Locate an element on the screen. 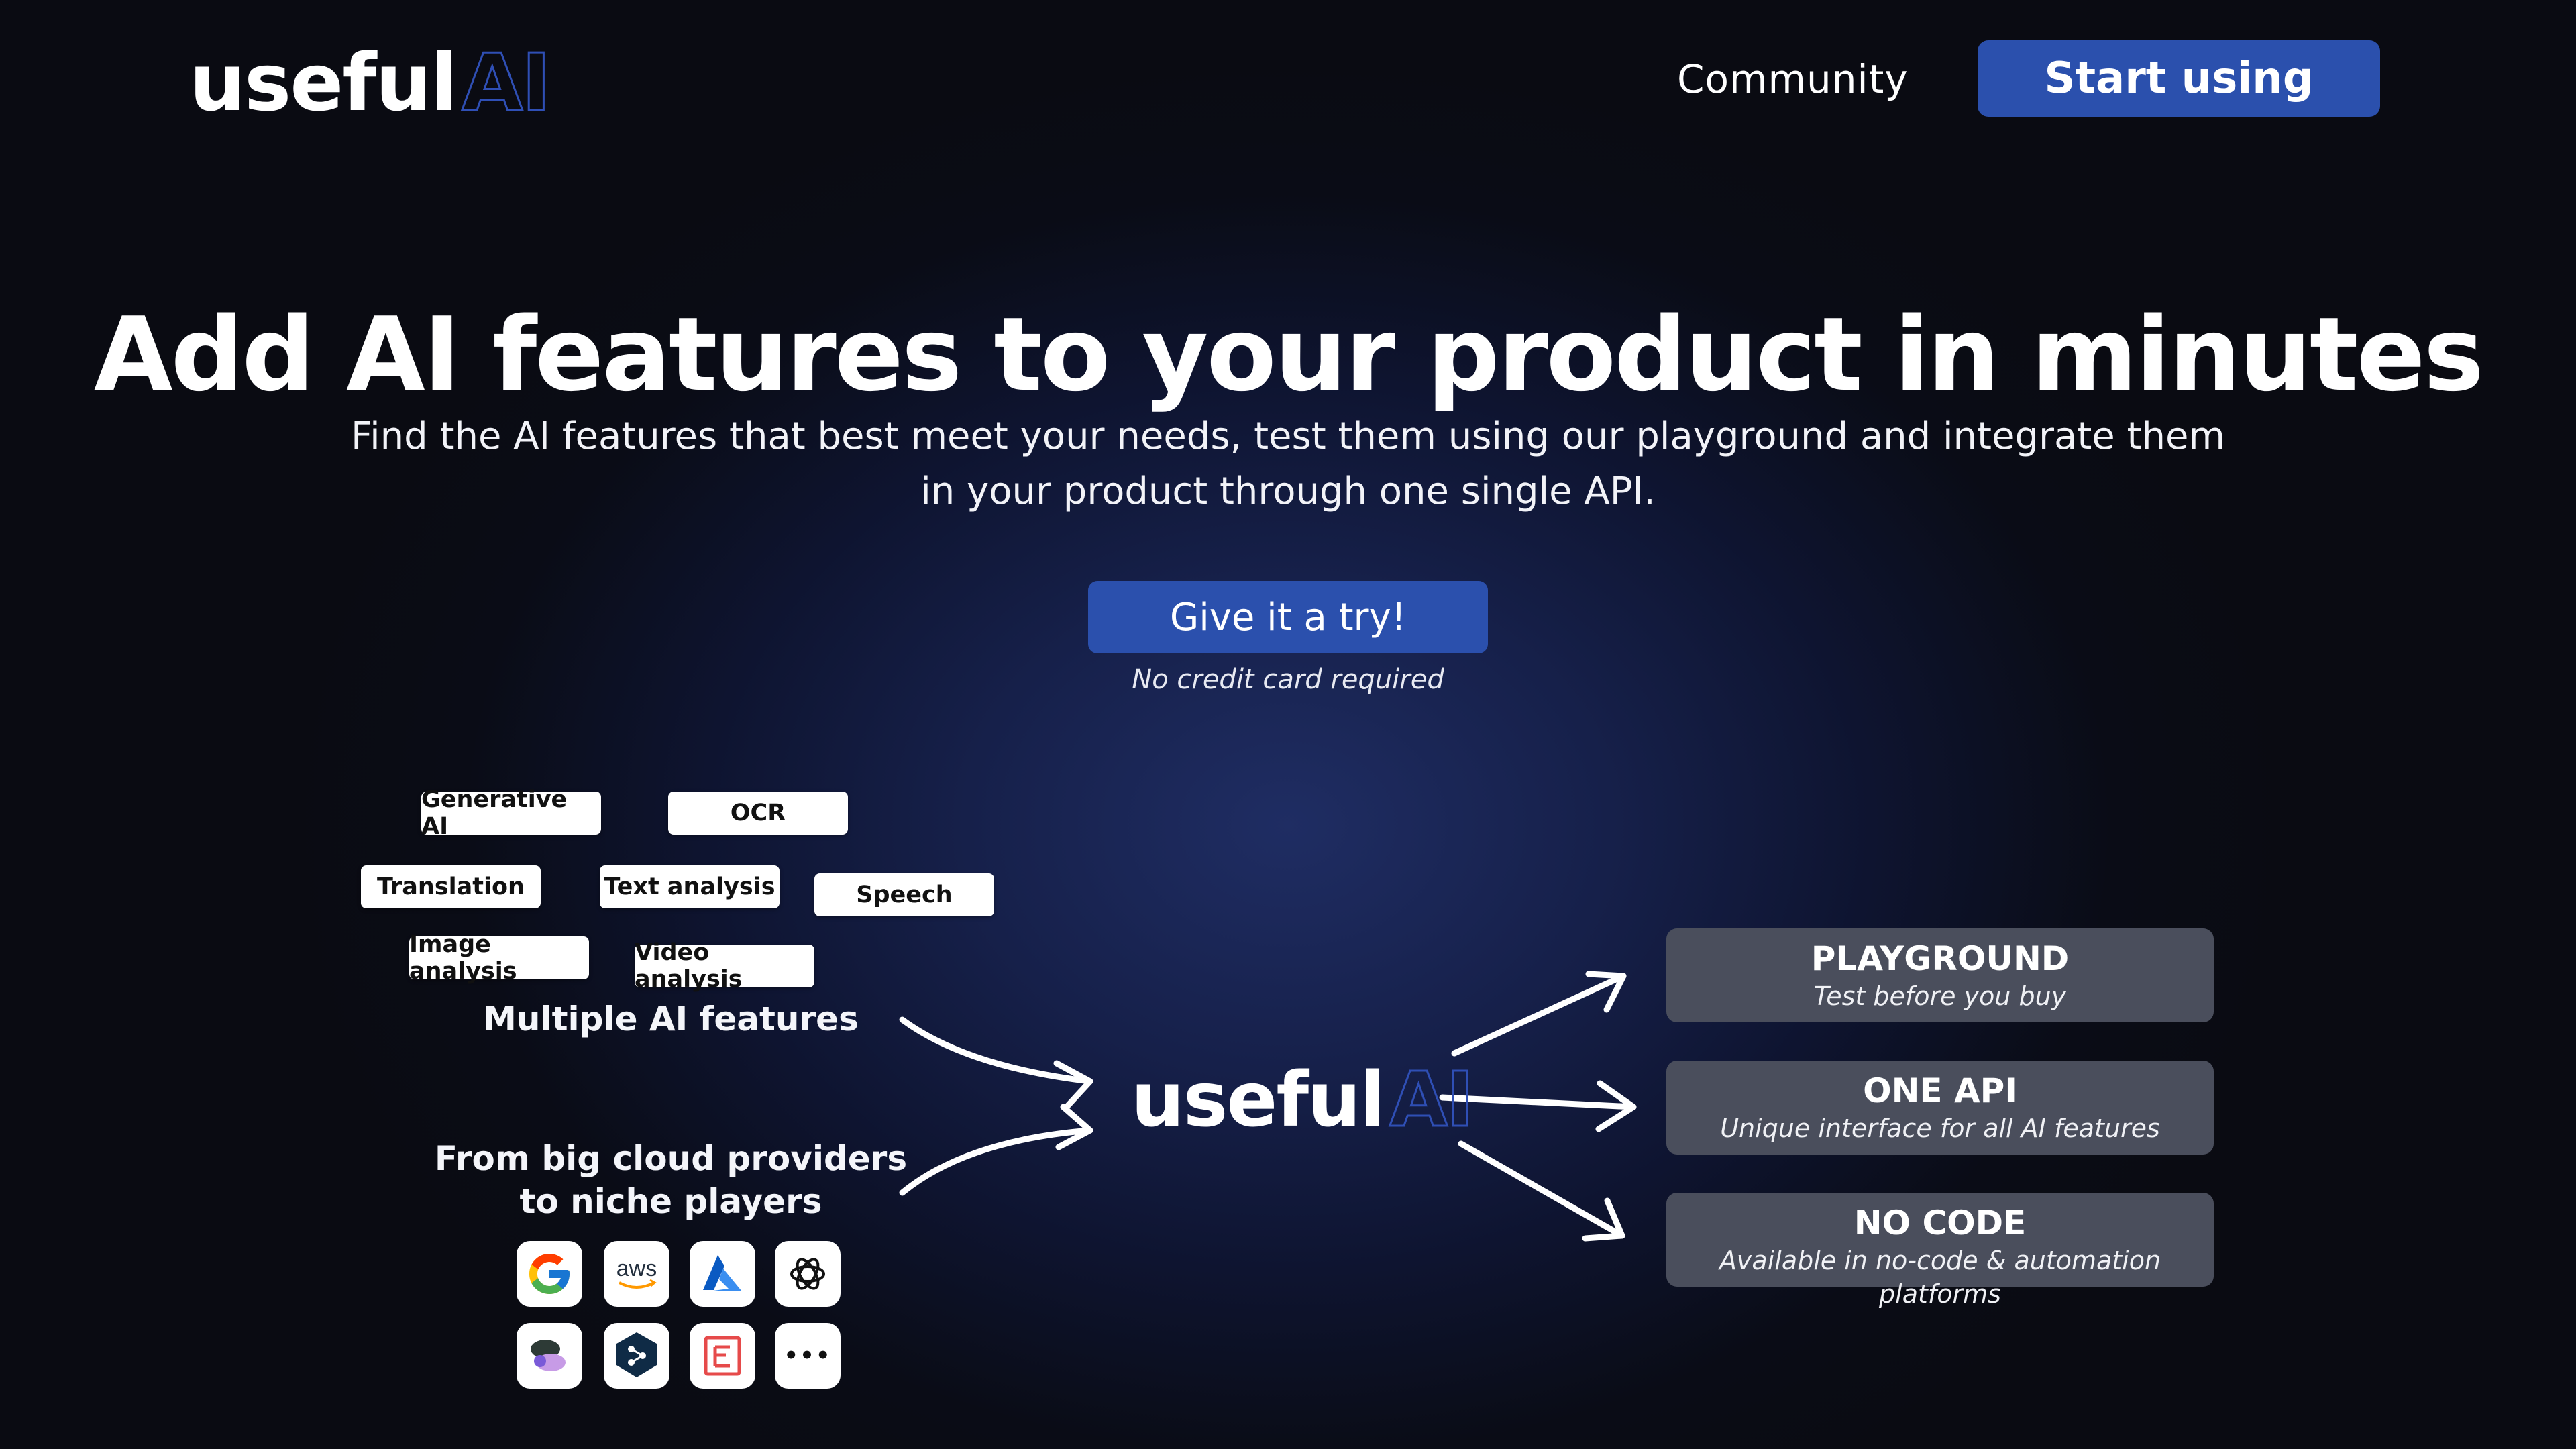  arrow-to-playground is located at coordinates (1539, 1015).